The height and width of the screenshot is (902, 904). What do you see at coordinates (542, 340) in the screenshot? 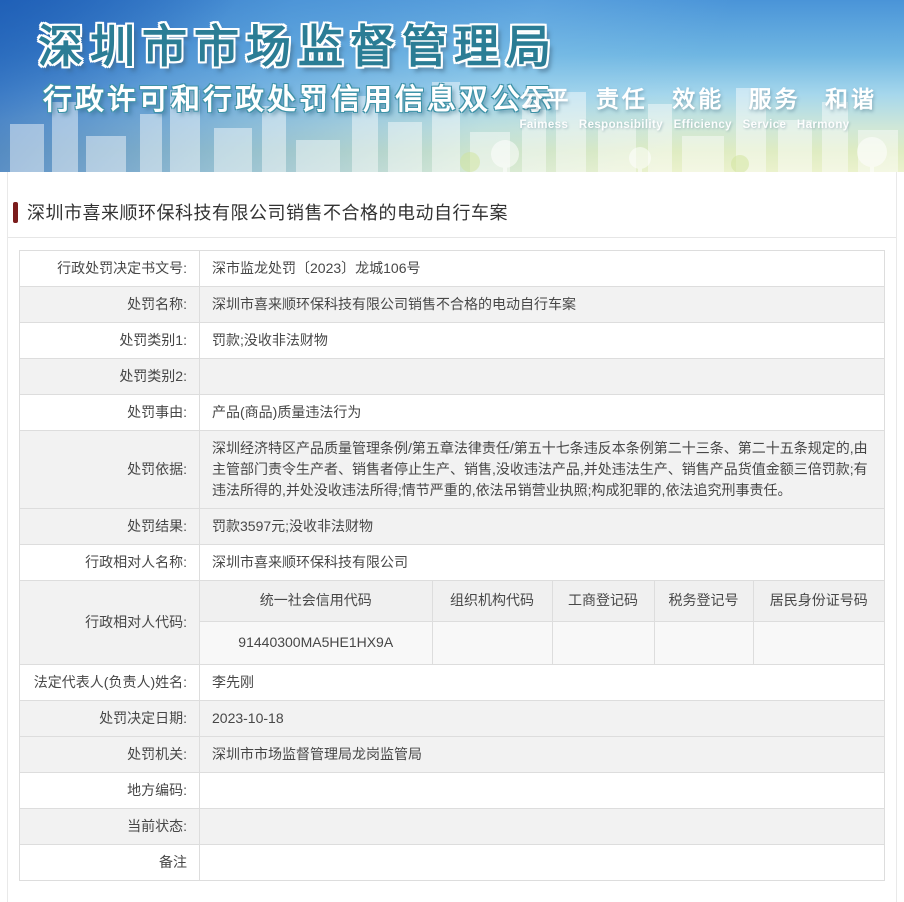
I see `field-value: 罚款;没收非法财物` at bounding box center [542, 340].